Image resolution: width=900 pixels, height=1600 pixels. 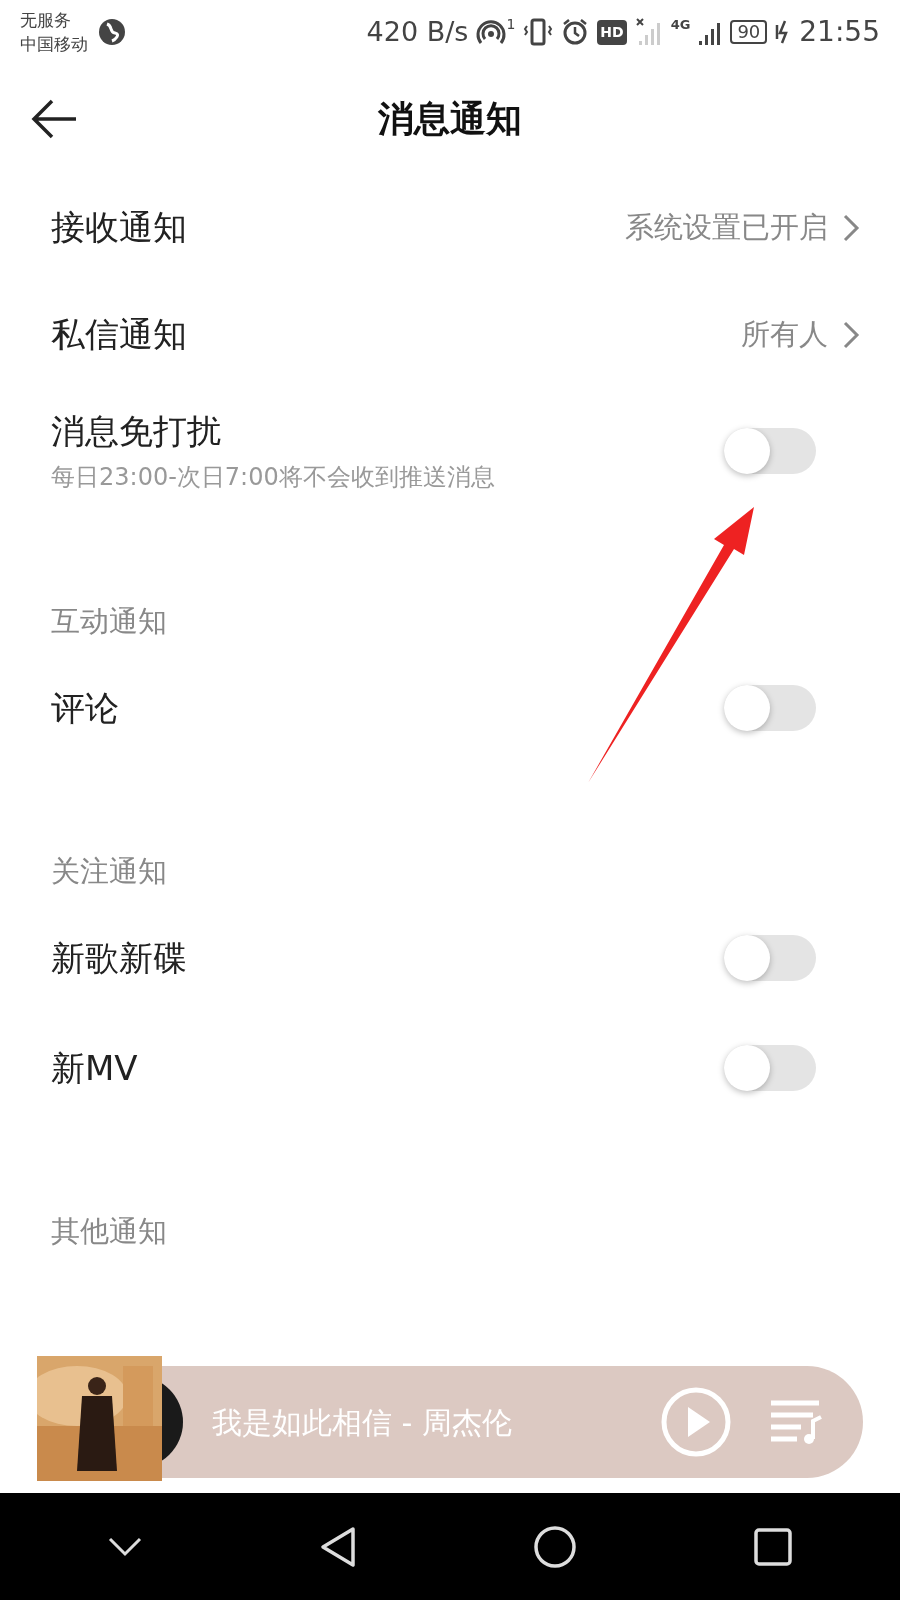 I want to click on row-label: 评论, so click(x=85, y=708).